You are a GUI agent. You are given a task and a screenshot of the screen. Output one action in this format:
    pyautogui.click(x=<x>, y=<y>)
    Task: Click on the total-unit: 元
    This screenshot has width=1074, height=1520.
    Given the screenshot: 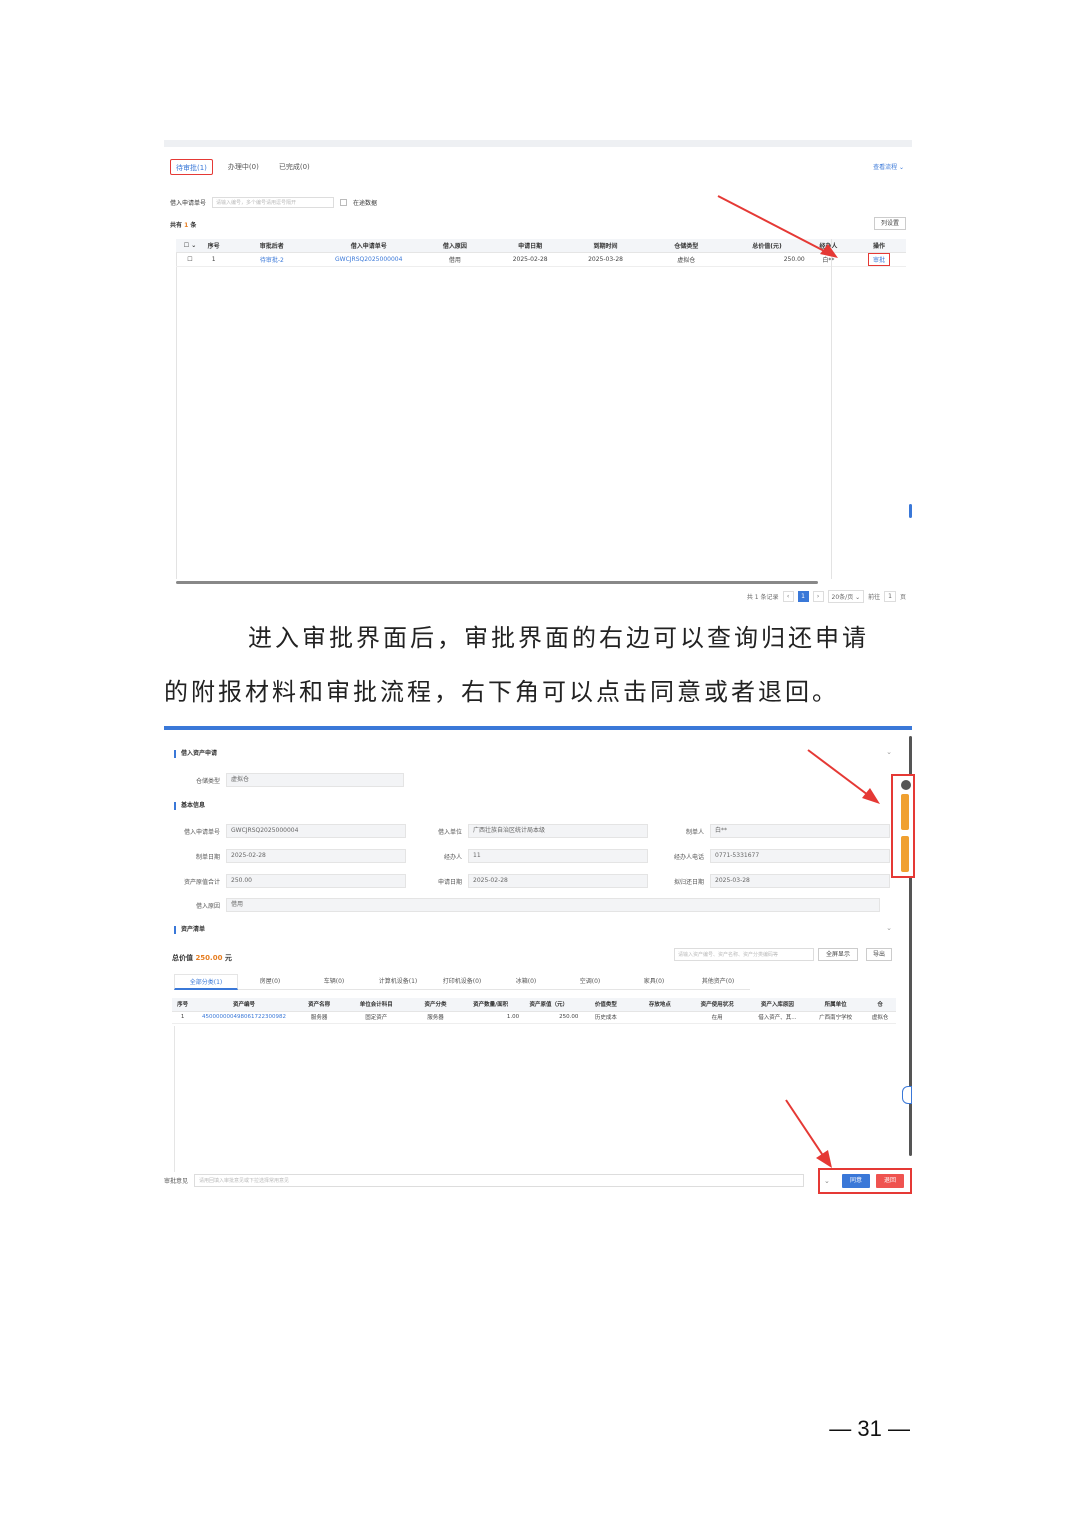 What is the action you would take?
    pyautogui.click(x=228, y=958)
    